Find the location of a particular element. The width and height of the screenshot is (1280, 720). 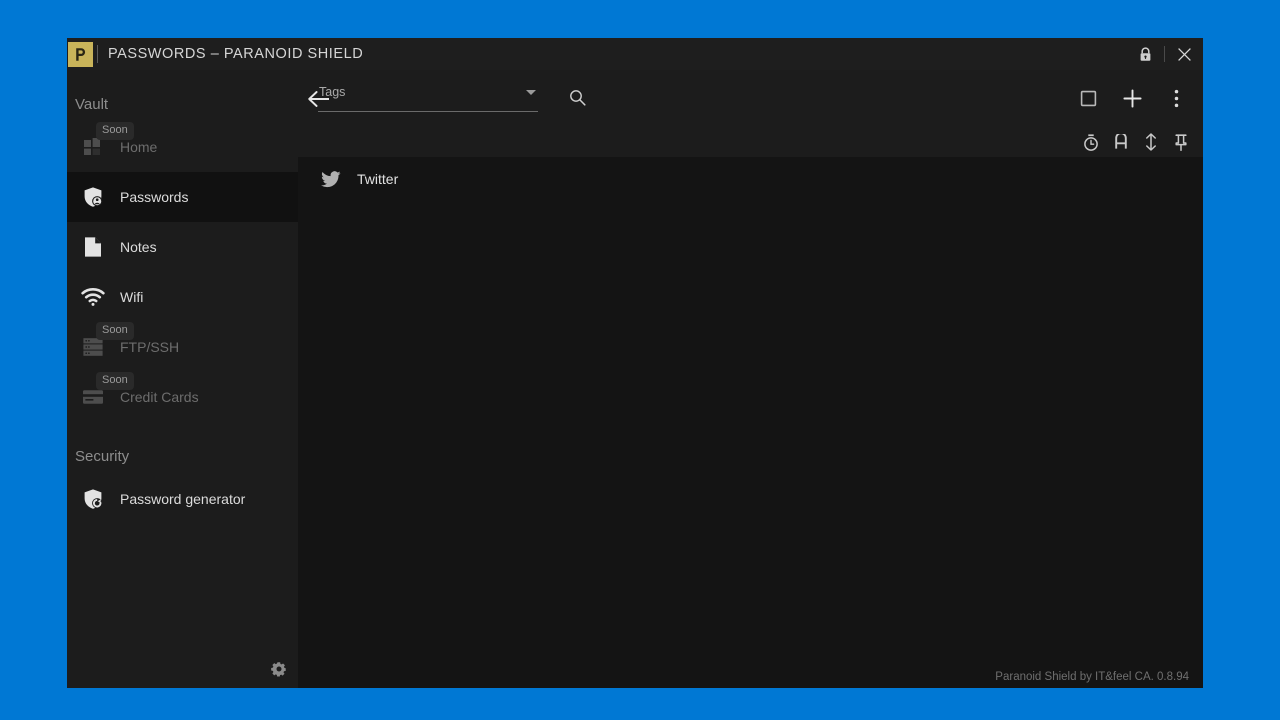

toolbar-actions is located at coordinates (1132, 98).